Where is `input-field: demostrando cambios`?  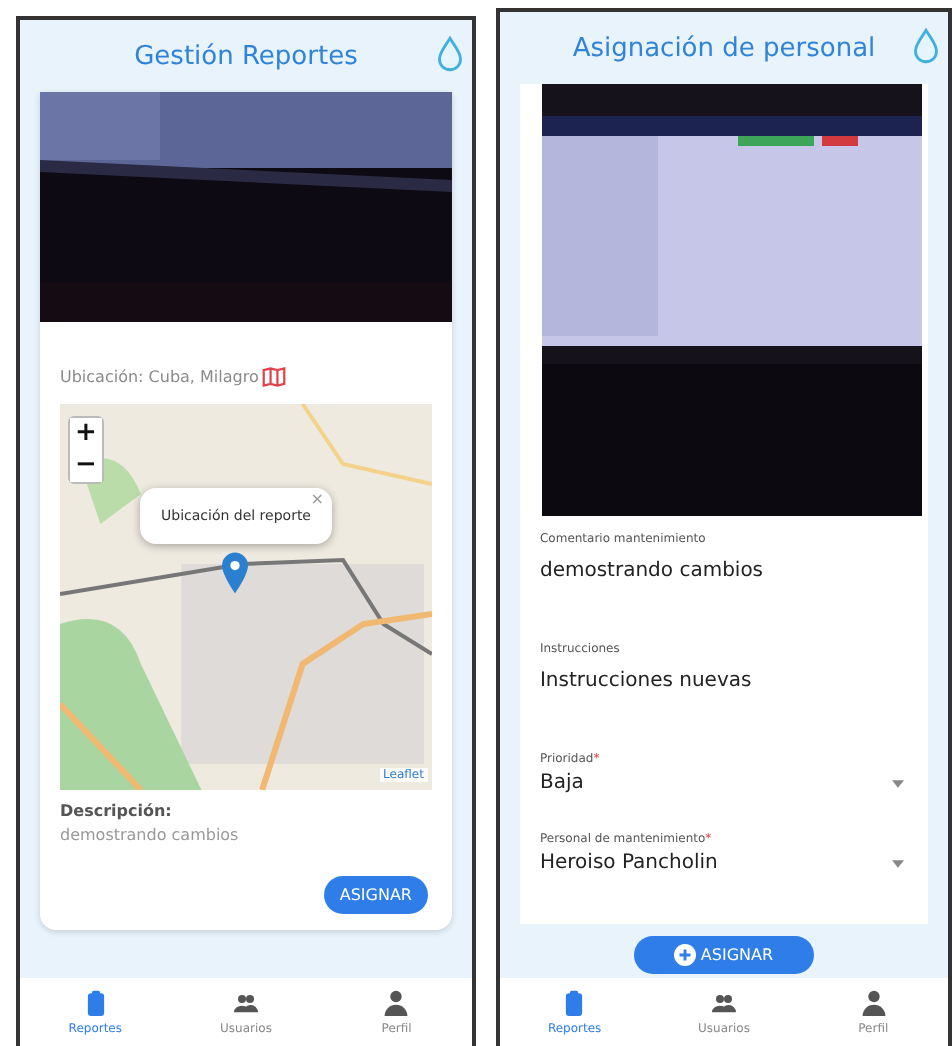
input-field: demostrando cambios is located at coordinates (725, 571).